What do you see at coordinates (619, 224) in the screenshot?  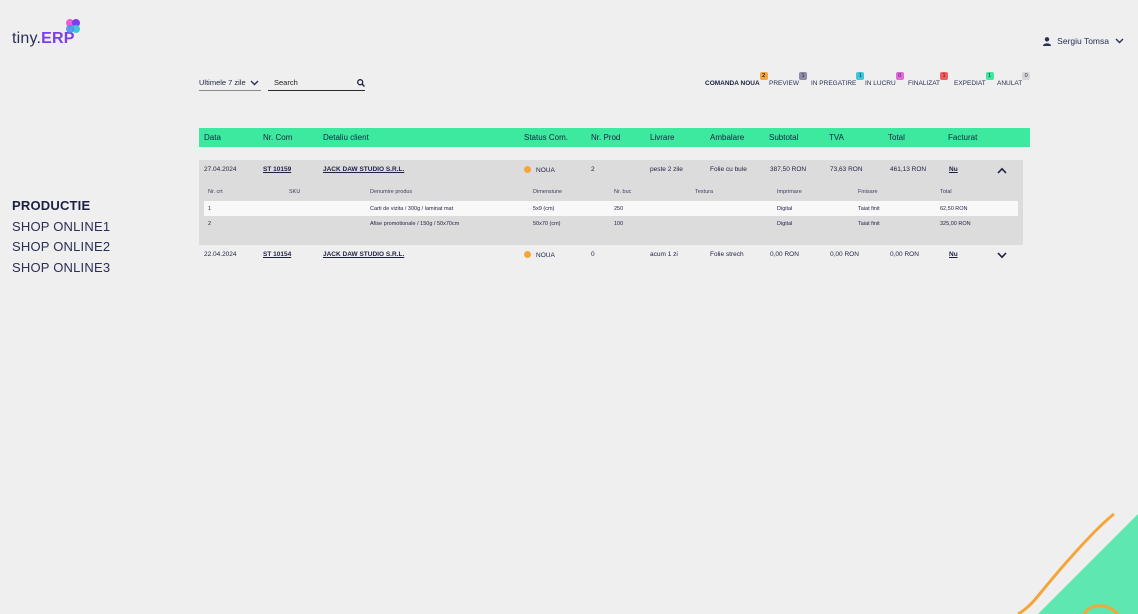 I see `product-qty: 100` at bounding box center [619, 224].